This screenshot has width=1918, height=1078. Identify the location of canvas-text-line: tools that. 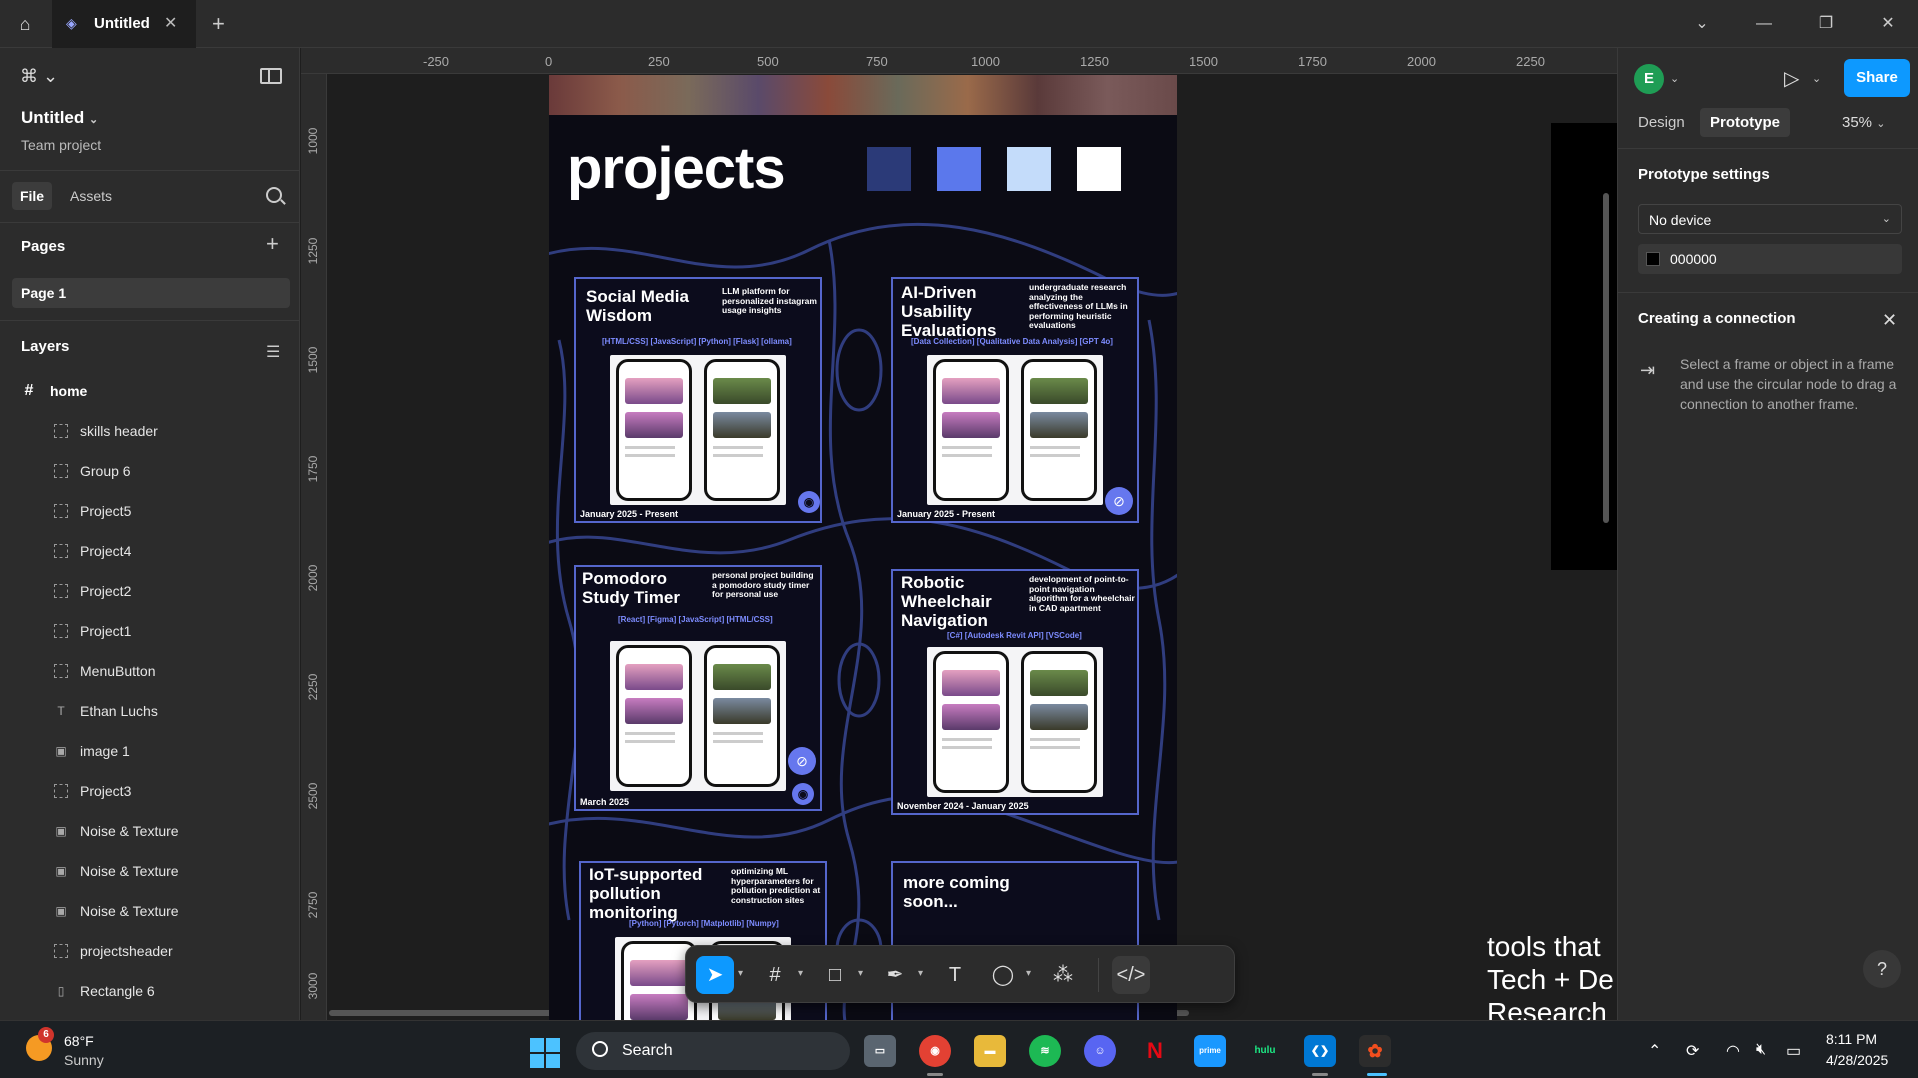
(1544, 946).